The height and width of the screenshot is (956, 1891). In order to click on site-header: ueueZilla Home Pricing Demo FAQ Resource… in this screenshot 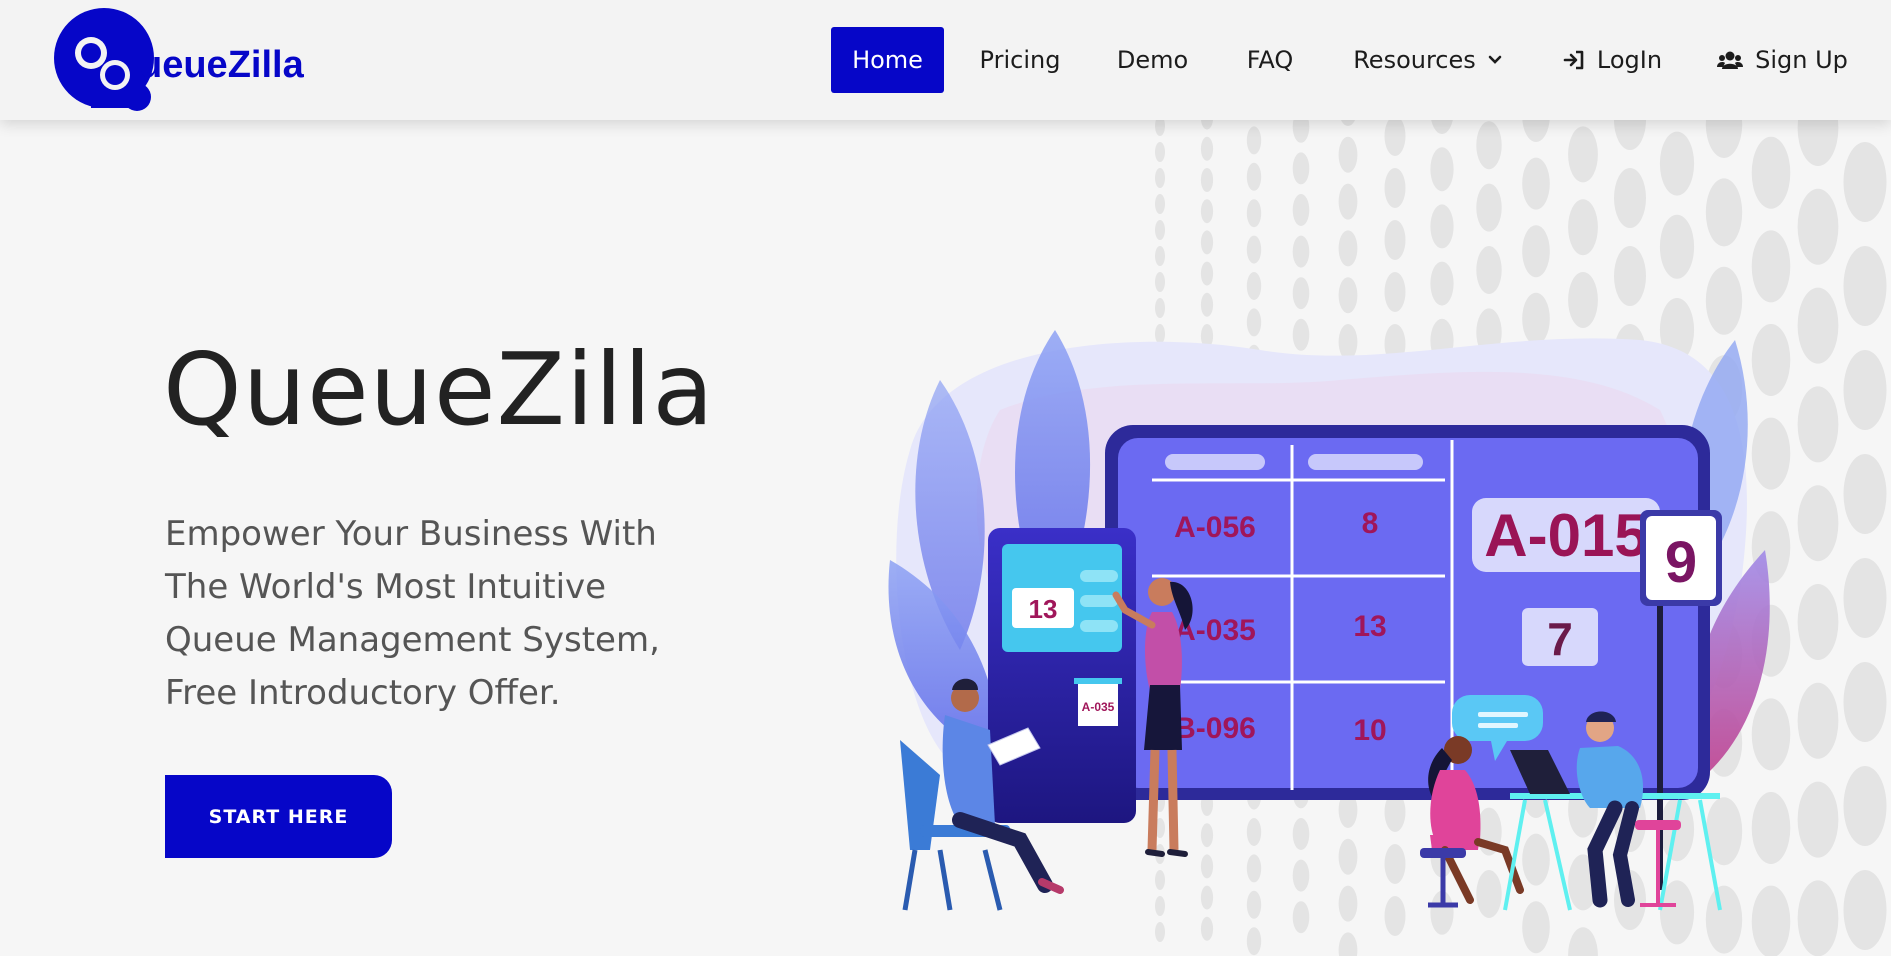, I will do `click(945, 60)`.